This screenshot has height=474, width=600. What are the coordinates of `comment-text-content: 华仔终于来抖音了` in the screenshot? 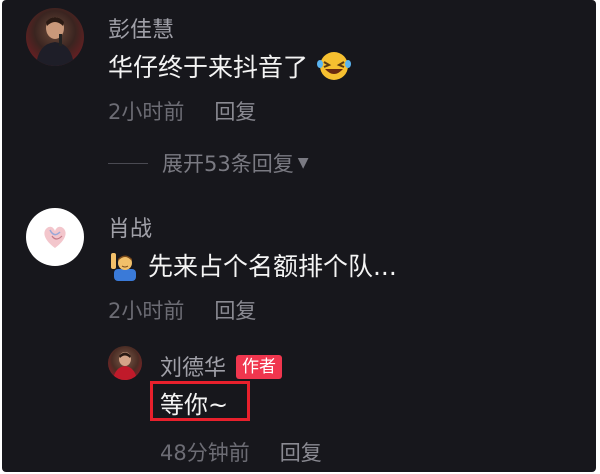 It's located at (208, 67).